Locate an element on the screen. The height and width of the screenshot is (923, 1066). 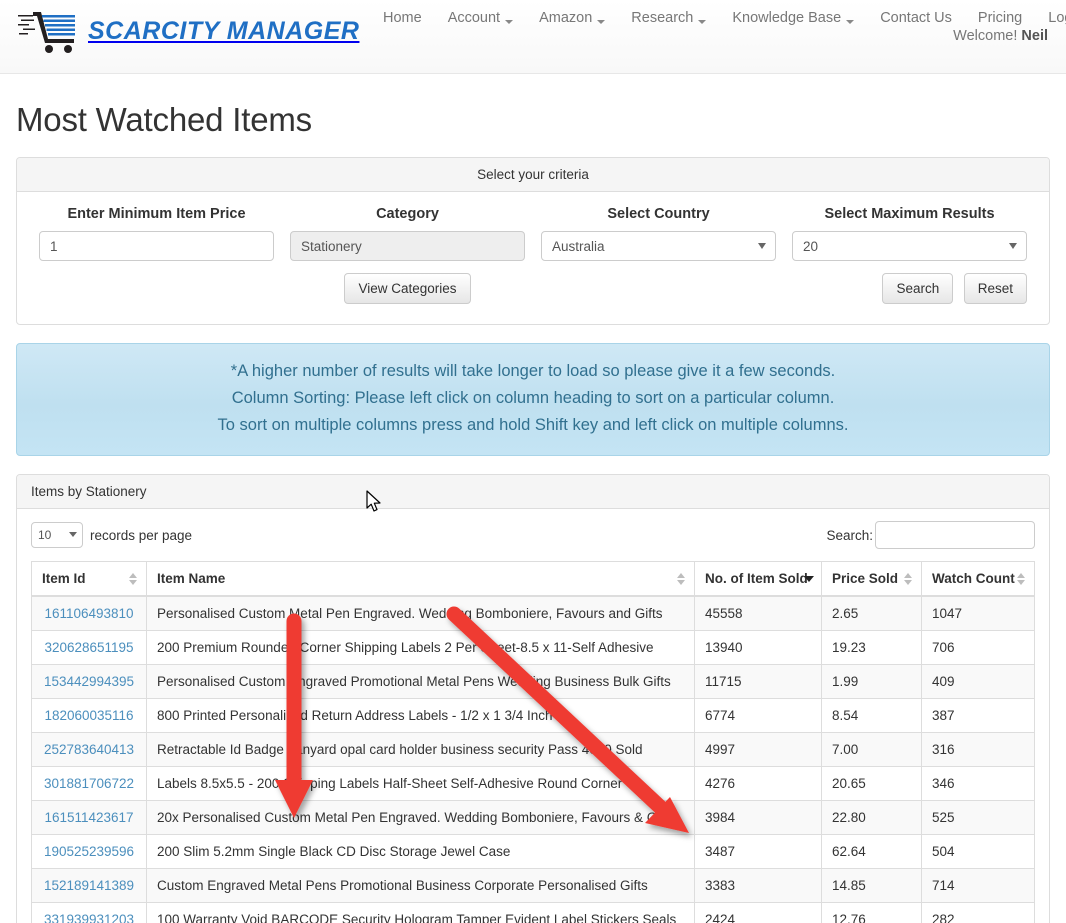
item-id-link: 252783640413 is located at coordinates (89, 749).